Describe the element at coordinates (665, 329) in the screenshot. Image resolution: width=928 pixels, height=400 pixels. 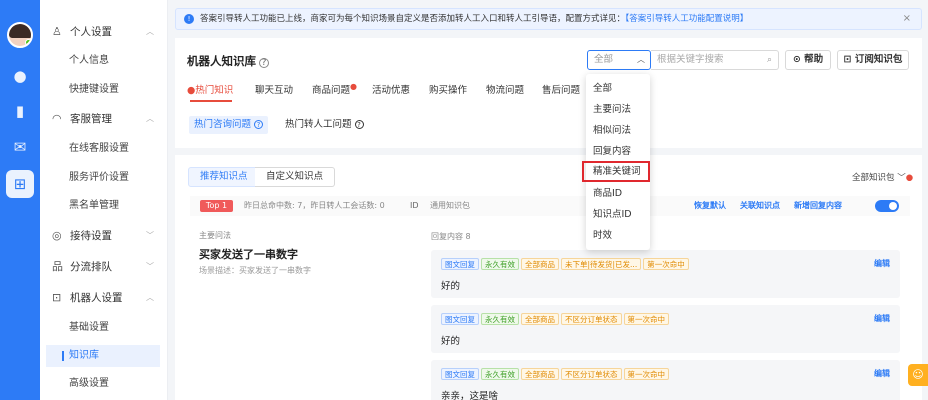
I see `reply-card: 图文回复 永久有效 全部商品 不区分订单状态 第一次命中 好的 编辑` at that location.